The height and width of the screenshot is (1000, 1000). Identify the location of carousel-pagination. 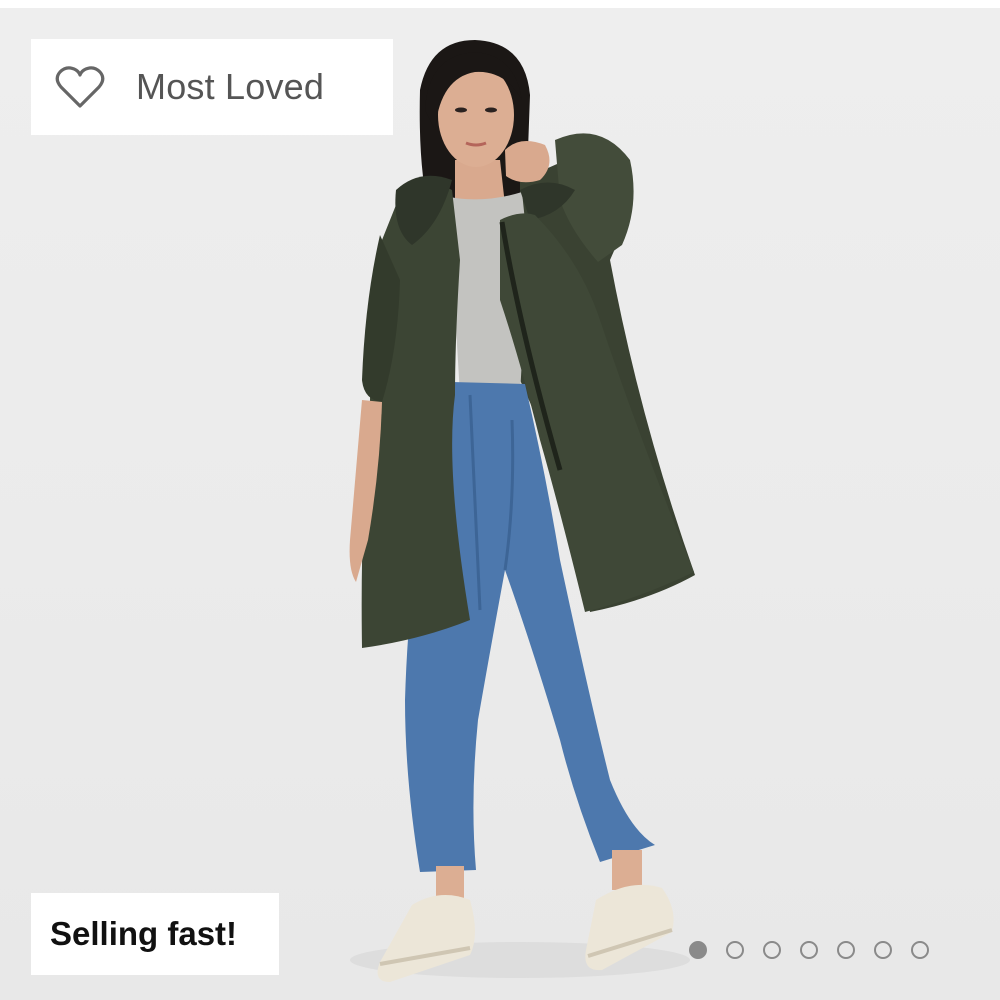
(809, 950).